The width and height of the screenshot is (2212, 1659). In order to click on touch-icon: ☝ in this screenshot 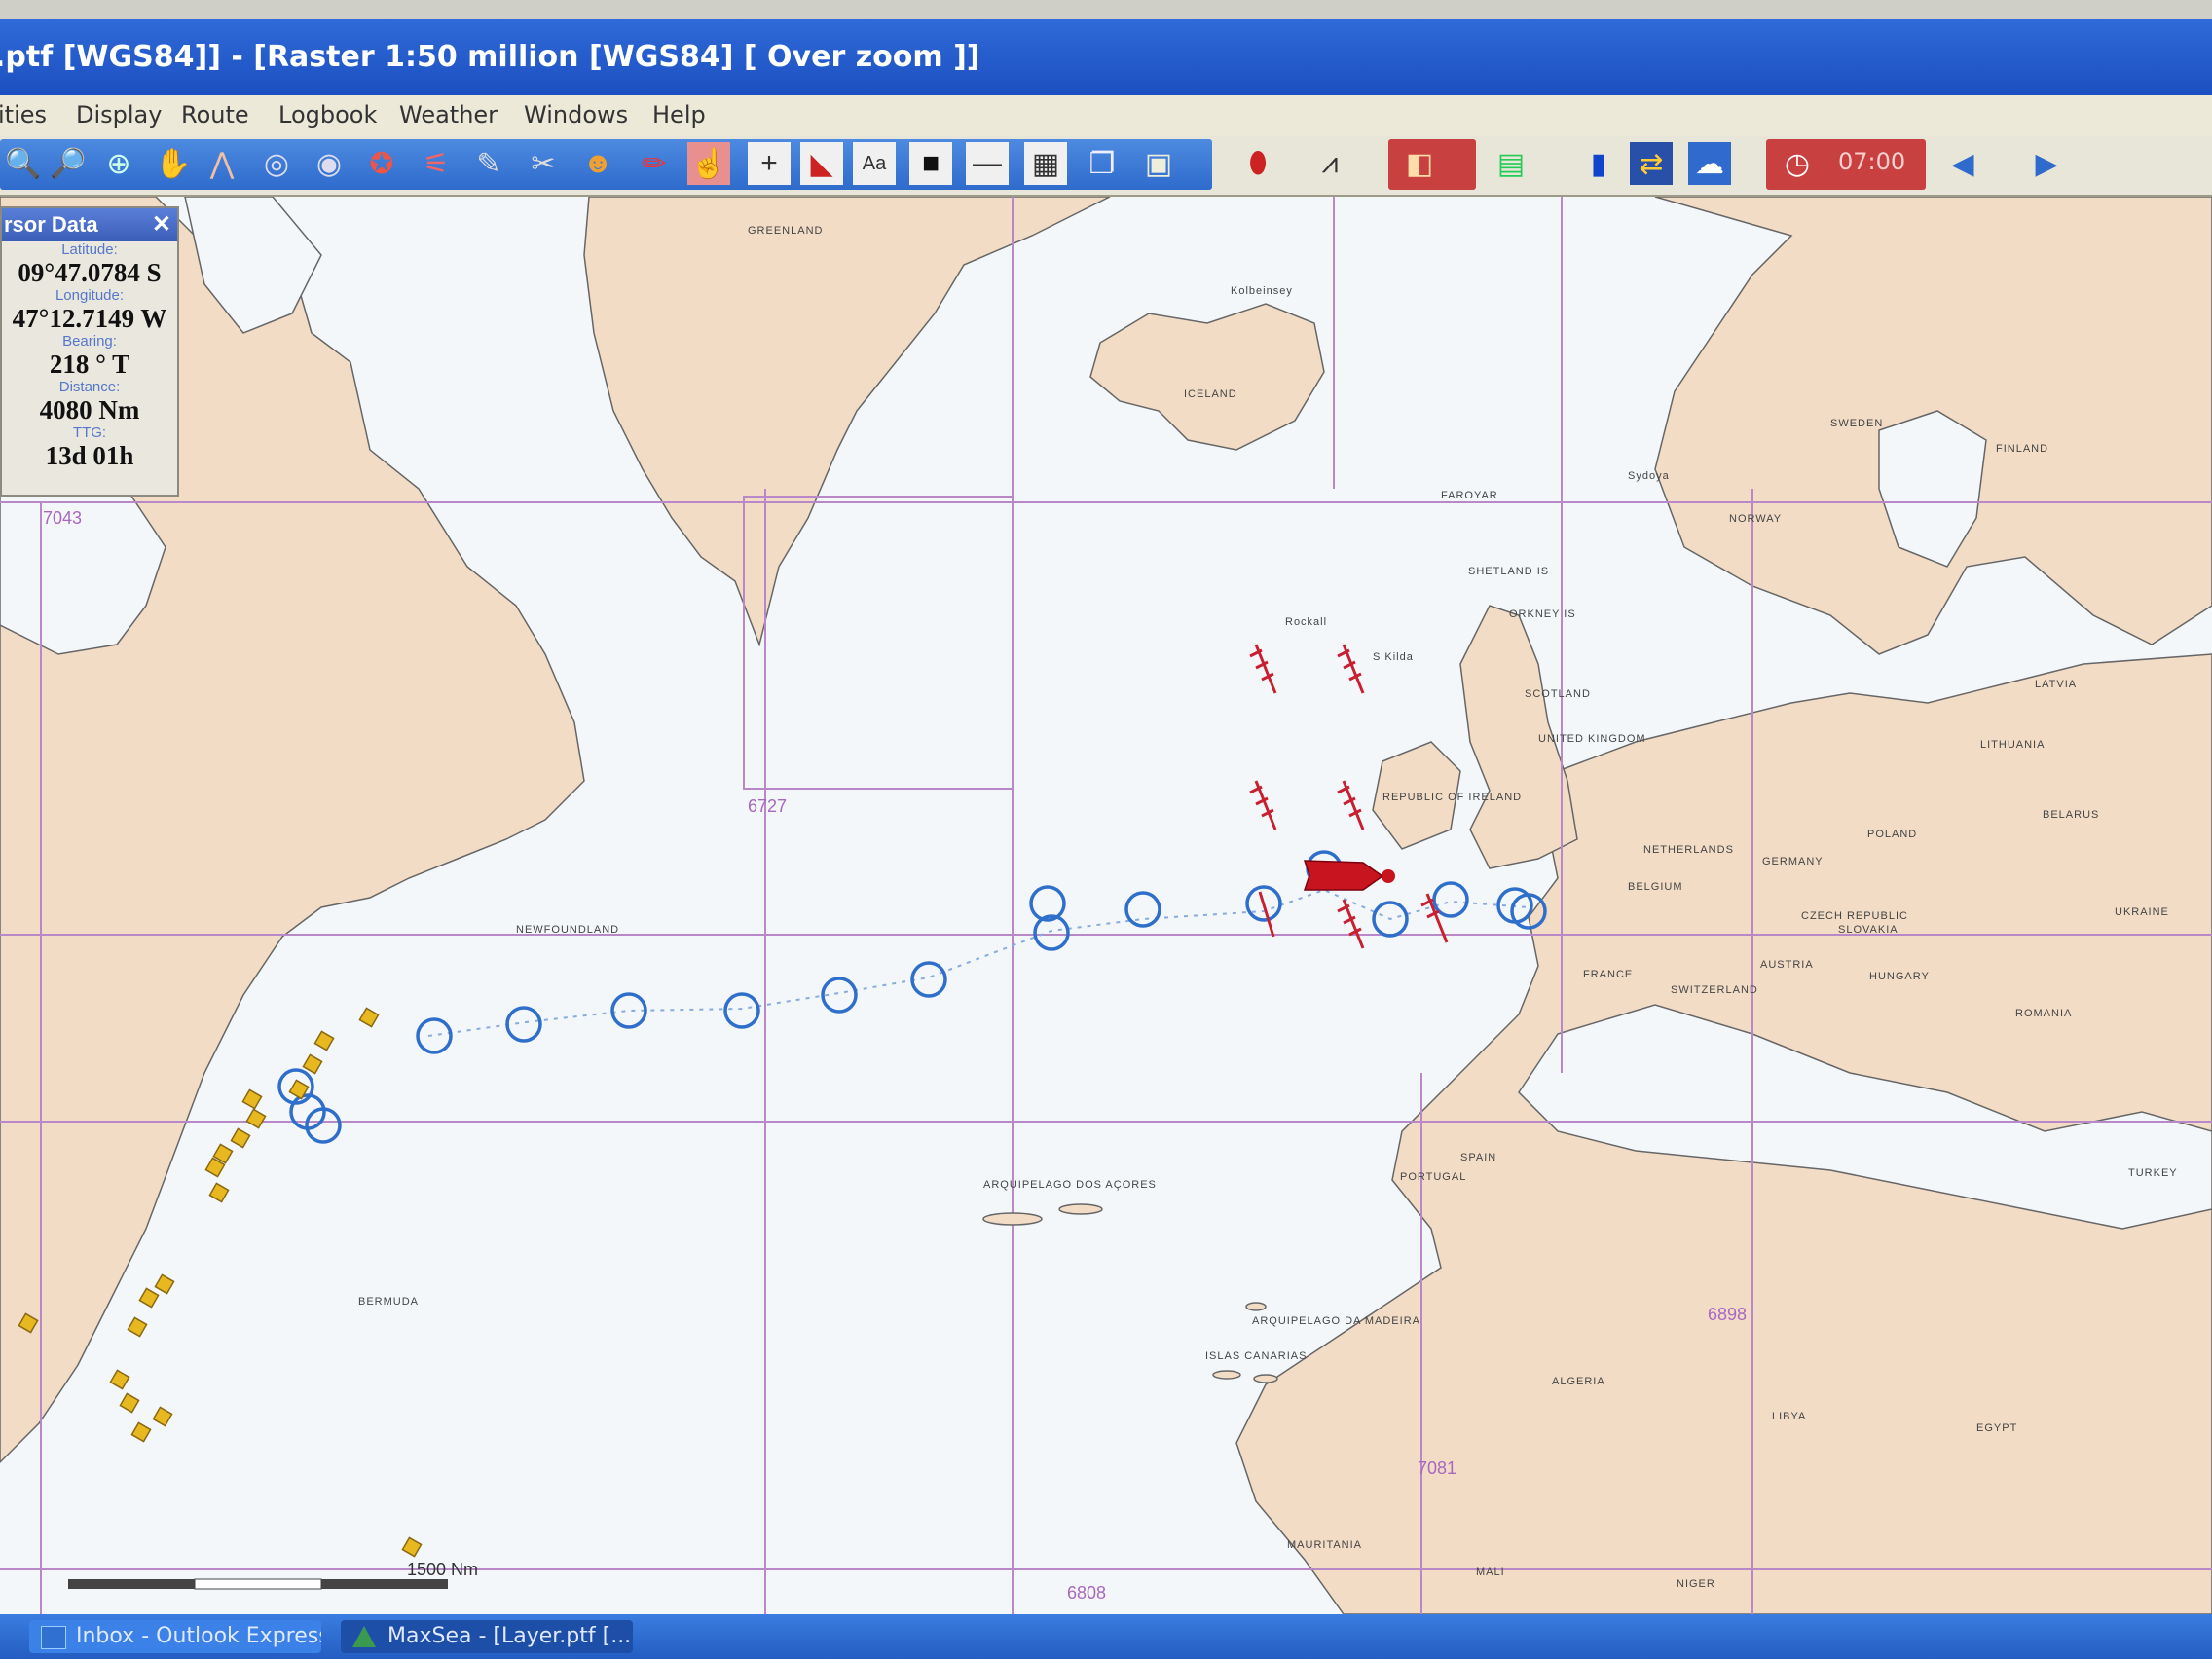, I will do `click(708, 163)`.